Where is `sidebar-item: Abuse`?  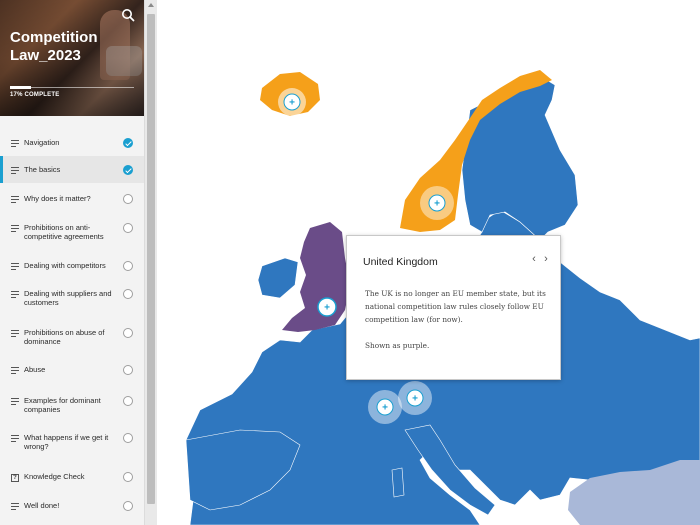
sidebar-item: Abuse is located at coordinates (72, 370).